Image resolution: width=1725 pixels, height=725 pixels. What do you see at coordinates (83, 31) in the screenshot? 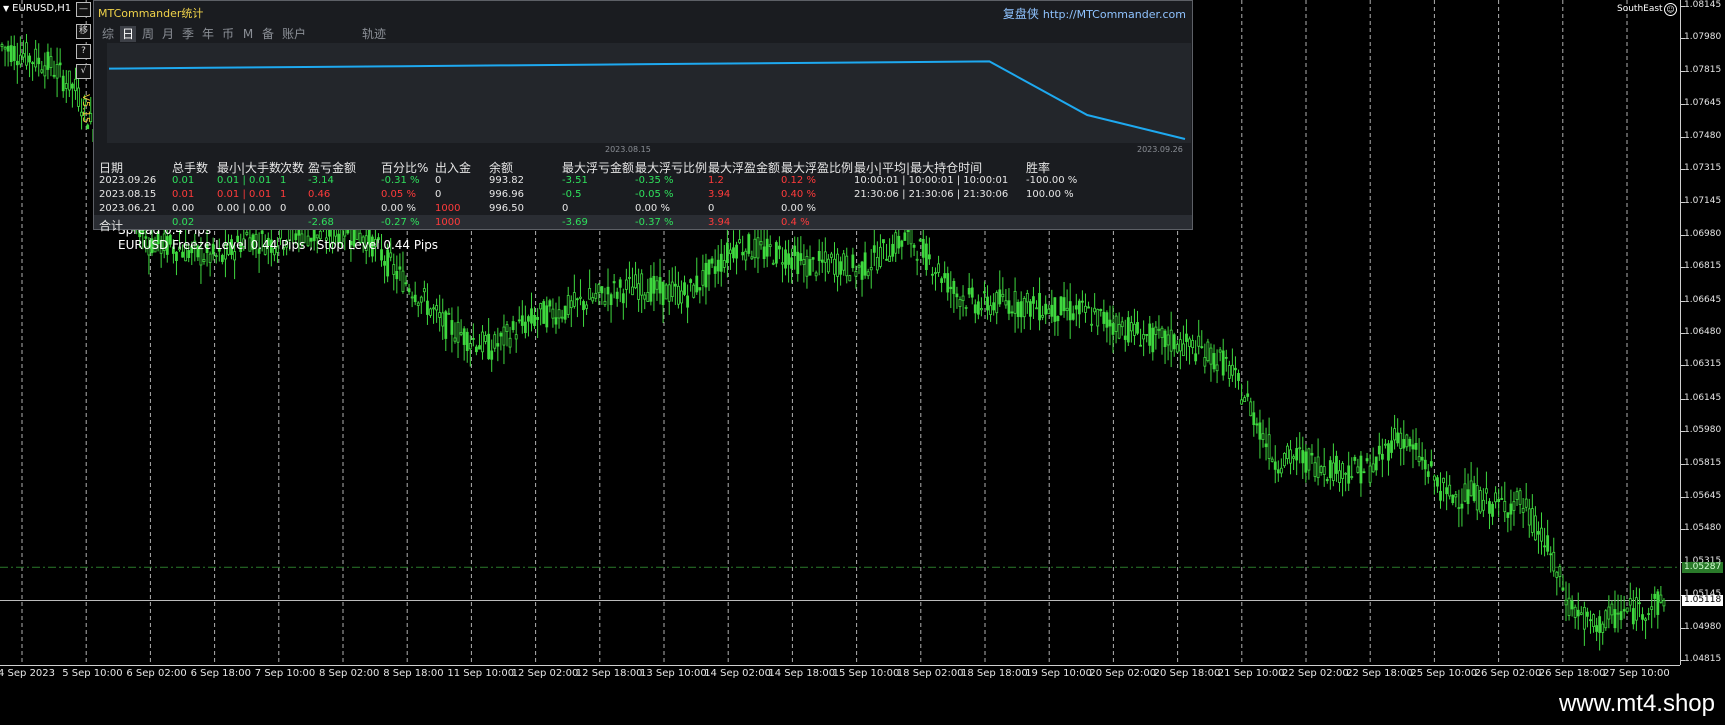
I see `move-button: 移` at bounding box center [83, 31].